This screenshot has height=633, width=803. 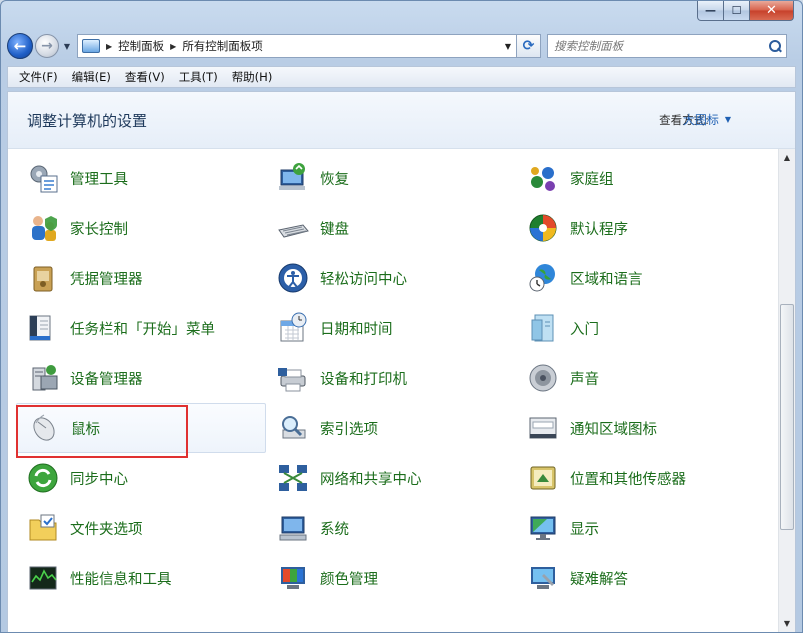 I want to click on network-sharing-icon, so click(x=293, y=478).